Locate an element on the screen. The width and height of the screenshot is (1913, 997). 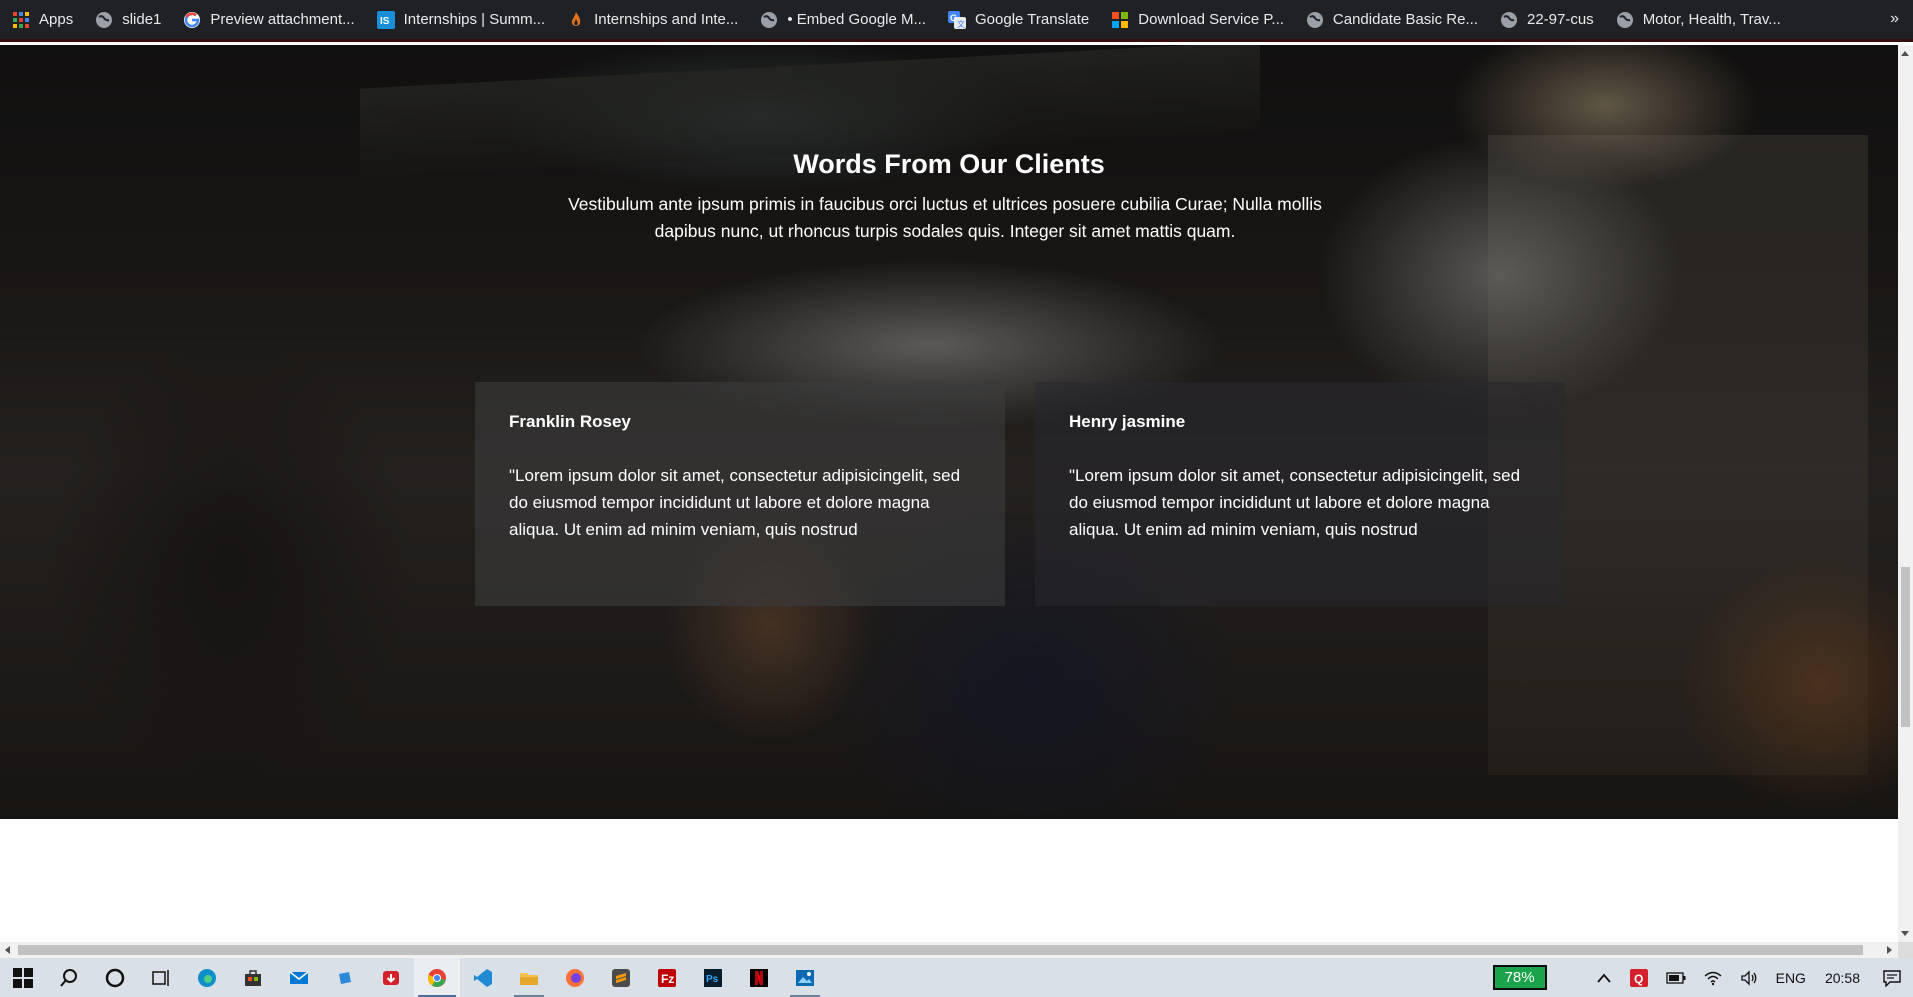
bookmark-label: Google Translate is located at coordinates (1032, 19).